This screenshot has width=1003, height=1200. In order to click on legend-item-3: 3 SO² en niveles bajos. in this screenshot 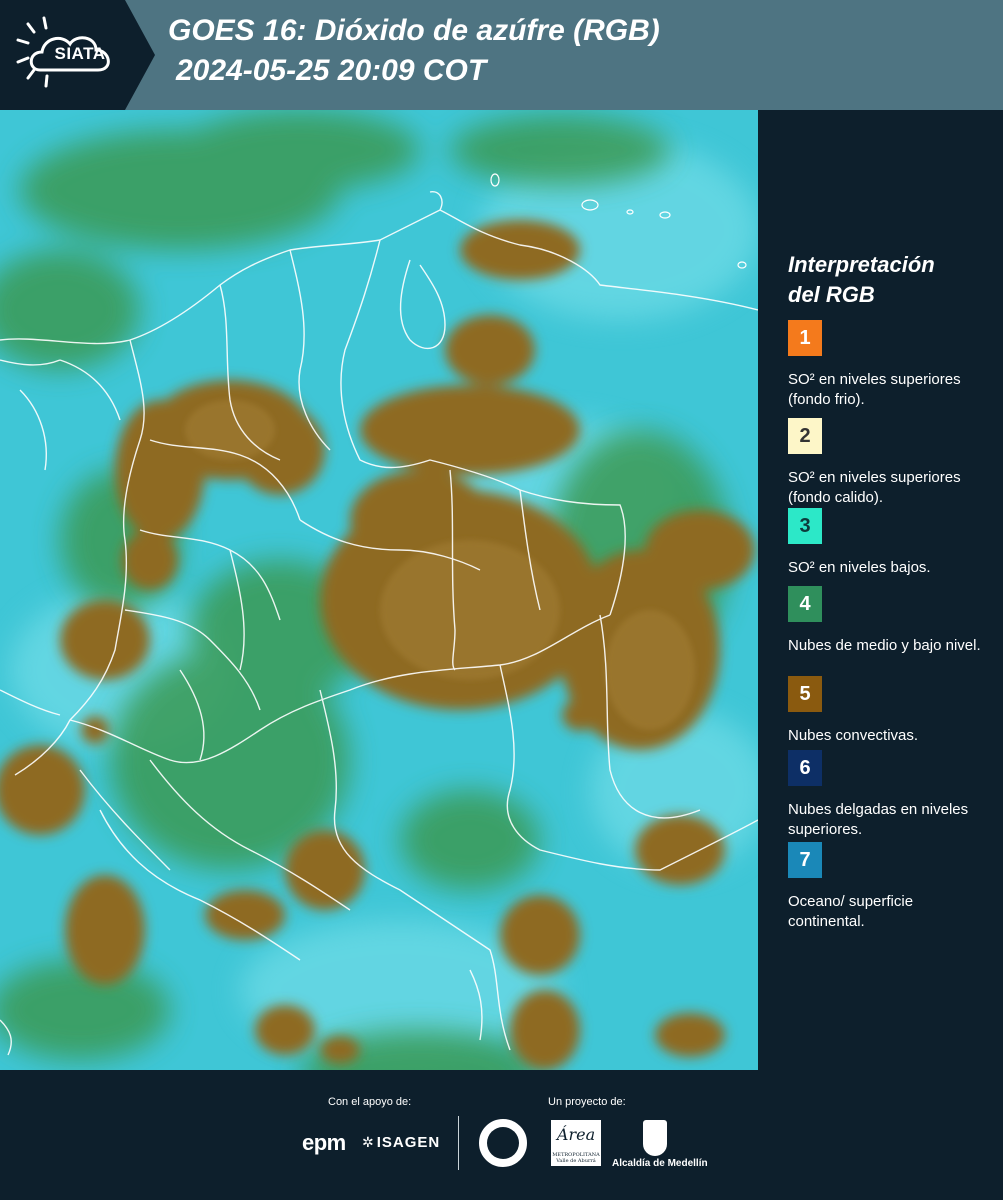, I will do `click(890, 543)`.